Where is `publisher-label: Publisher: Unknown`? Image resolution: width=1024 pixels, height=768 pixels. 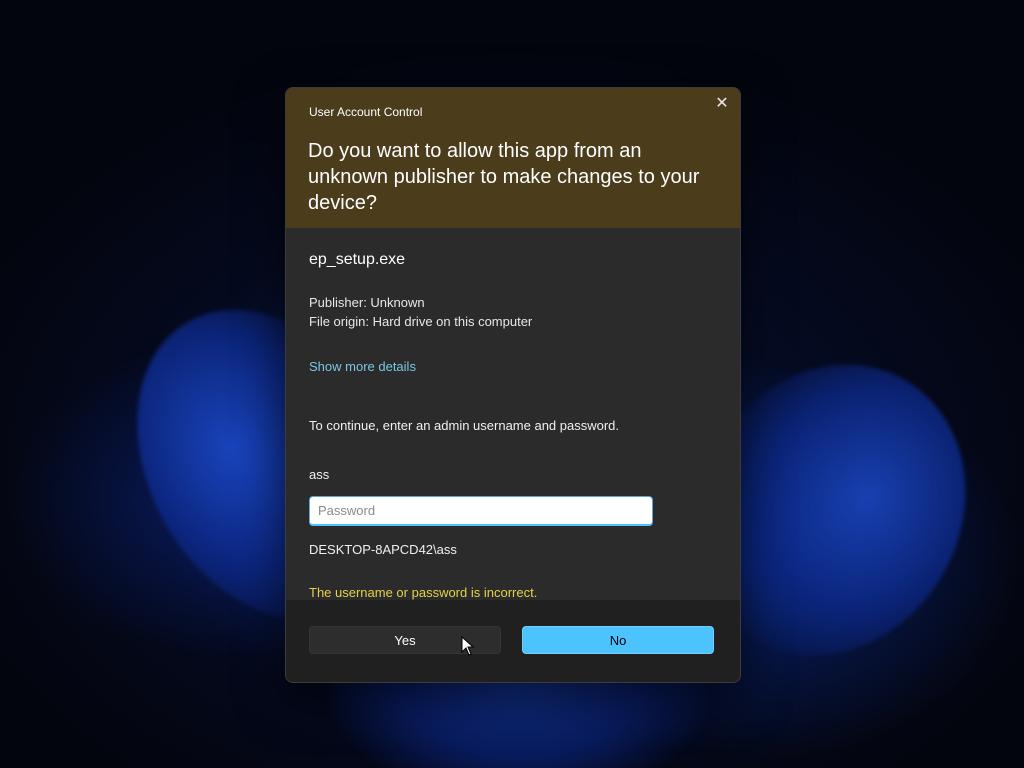
publisher-label: Publisher: Unknown is located at coordinates (367, 302).